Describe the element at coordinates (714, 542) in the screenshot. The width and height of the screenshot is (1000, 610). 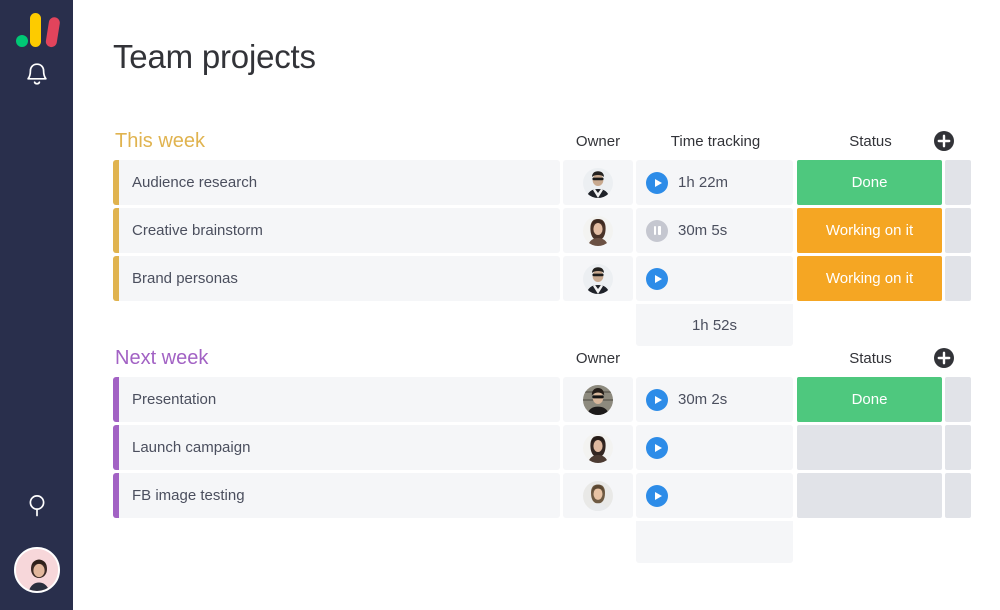
I see `time-tracking-total` at that location.